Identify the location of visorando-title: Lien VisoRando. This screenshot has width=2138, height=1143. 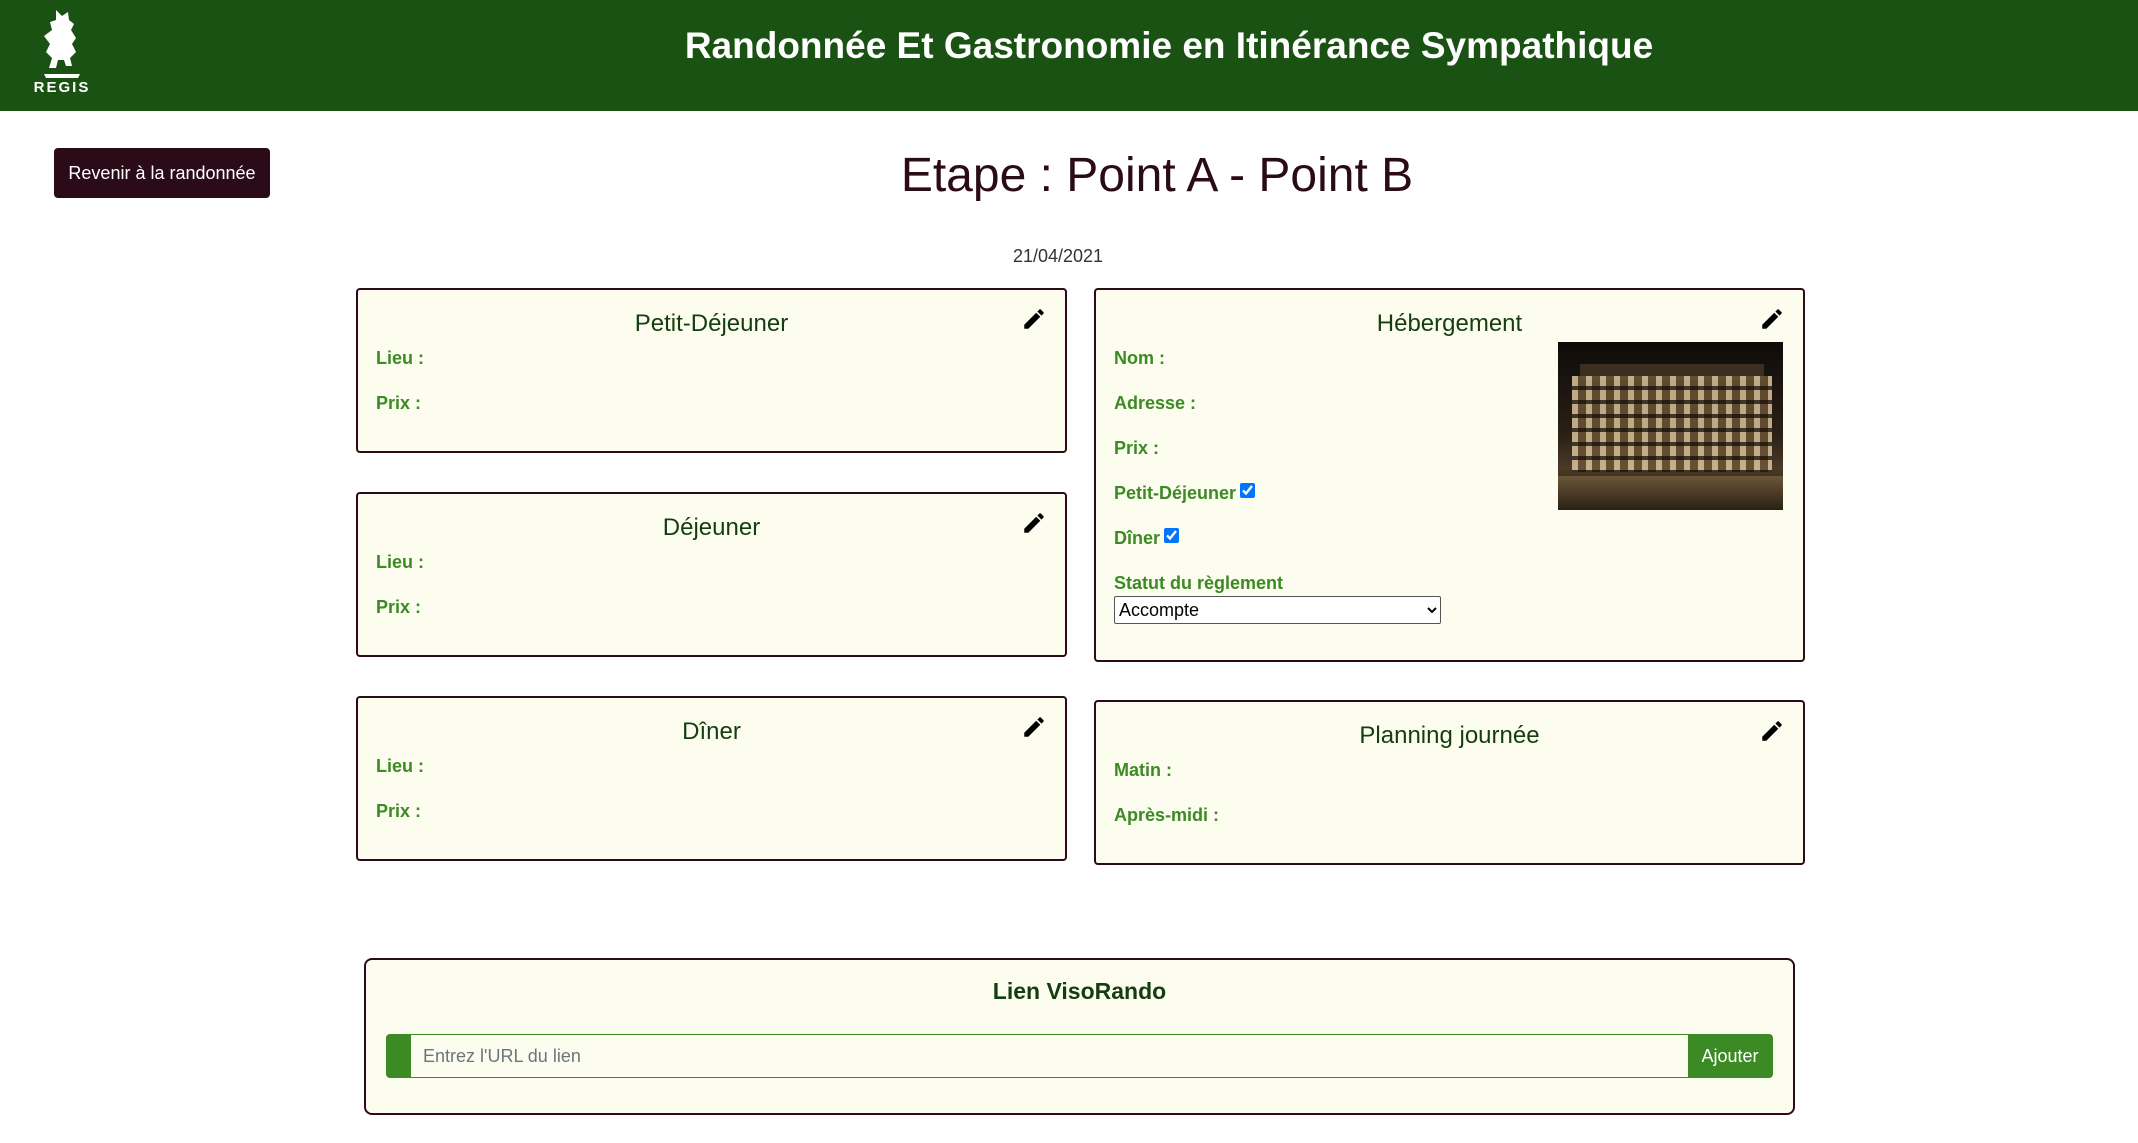
(1079, 991).